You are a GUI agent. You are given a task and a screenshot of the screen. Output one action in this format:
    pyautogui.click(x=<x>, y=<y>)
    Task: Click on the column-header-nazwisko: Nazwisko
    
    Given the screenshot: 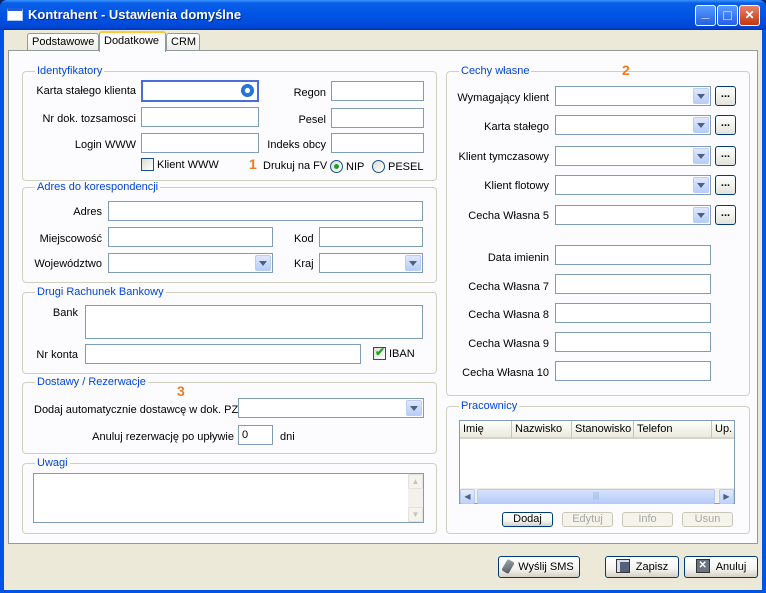 What is the action you would take?
    pyautogui.click(x=542, y=429)
    